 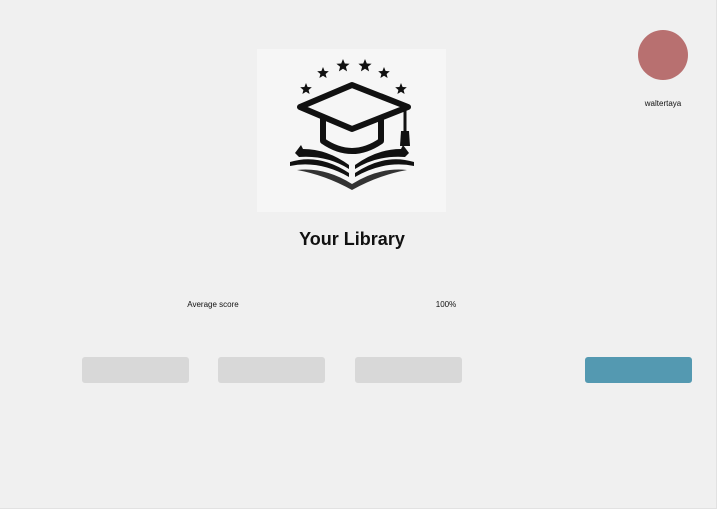 What do you see at coordinates (663, 55) in the screenshot?
I see `avatar` at bounding box center [663, 55].